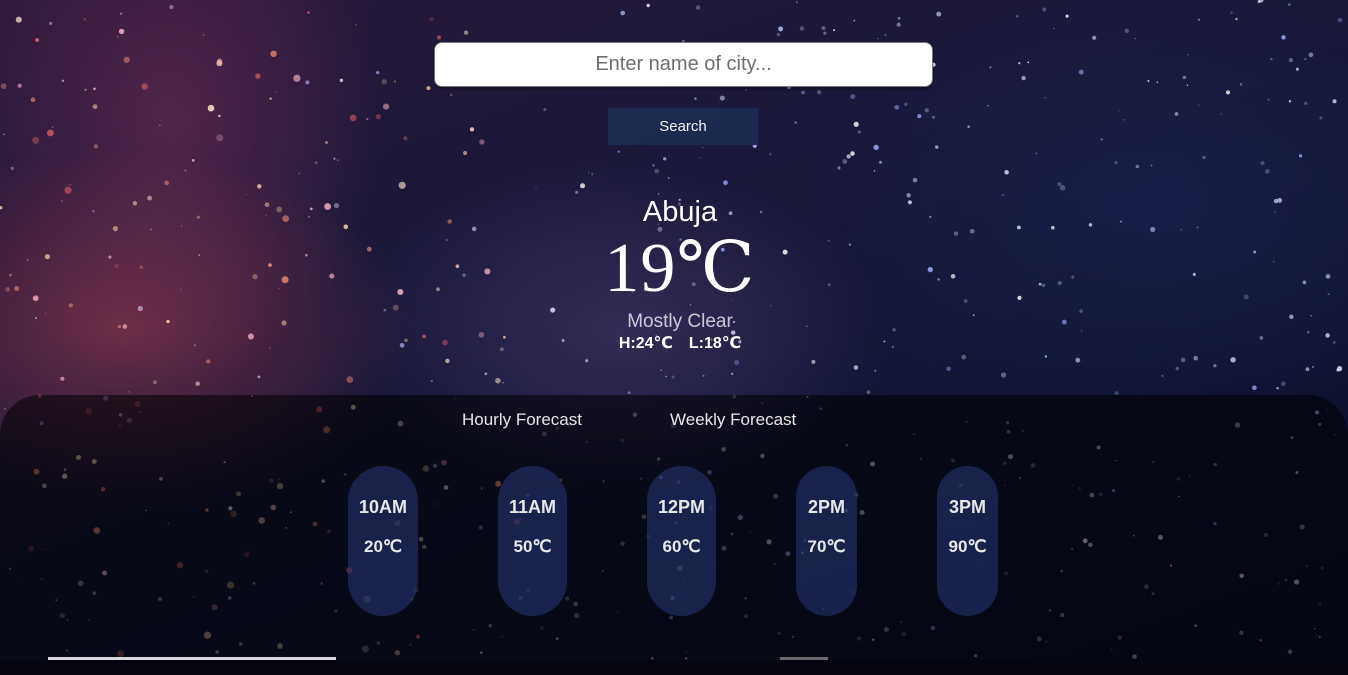 The image size is (1348, 675). What do you see at coordinates (715, 343) in the screenshot?
I see `low-temperature: L:18℃` at bounding box center [715, 343].